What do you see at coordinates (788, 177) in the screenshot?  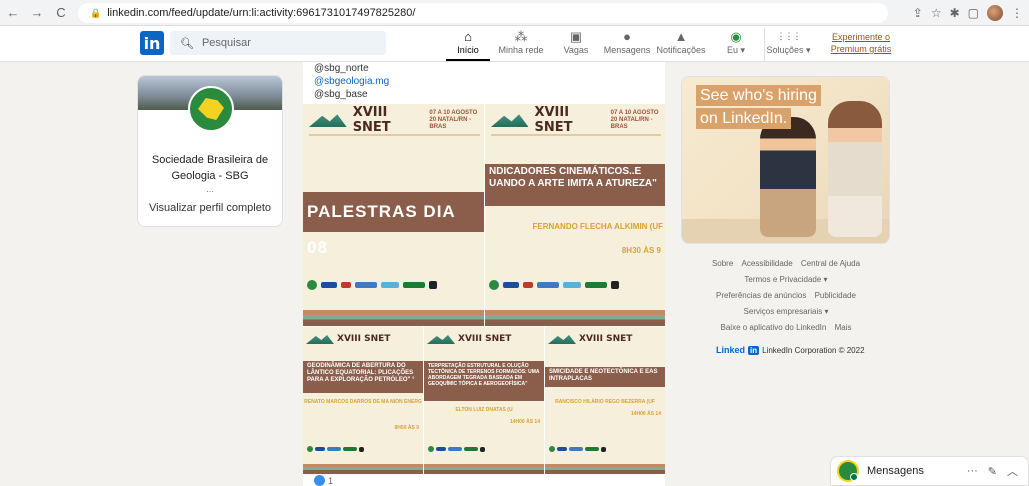 I see `ad-person-image` at bounding box center [788, 177].